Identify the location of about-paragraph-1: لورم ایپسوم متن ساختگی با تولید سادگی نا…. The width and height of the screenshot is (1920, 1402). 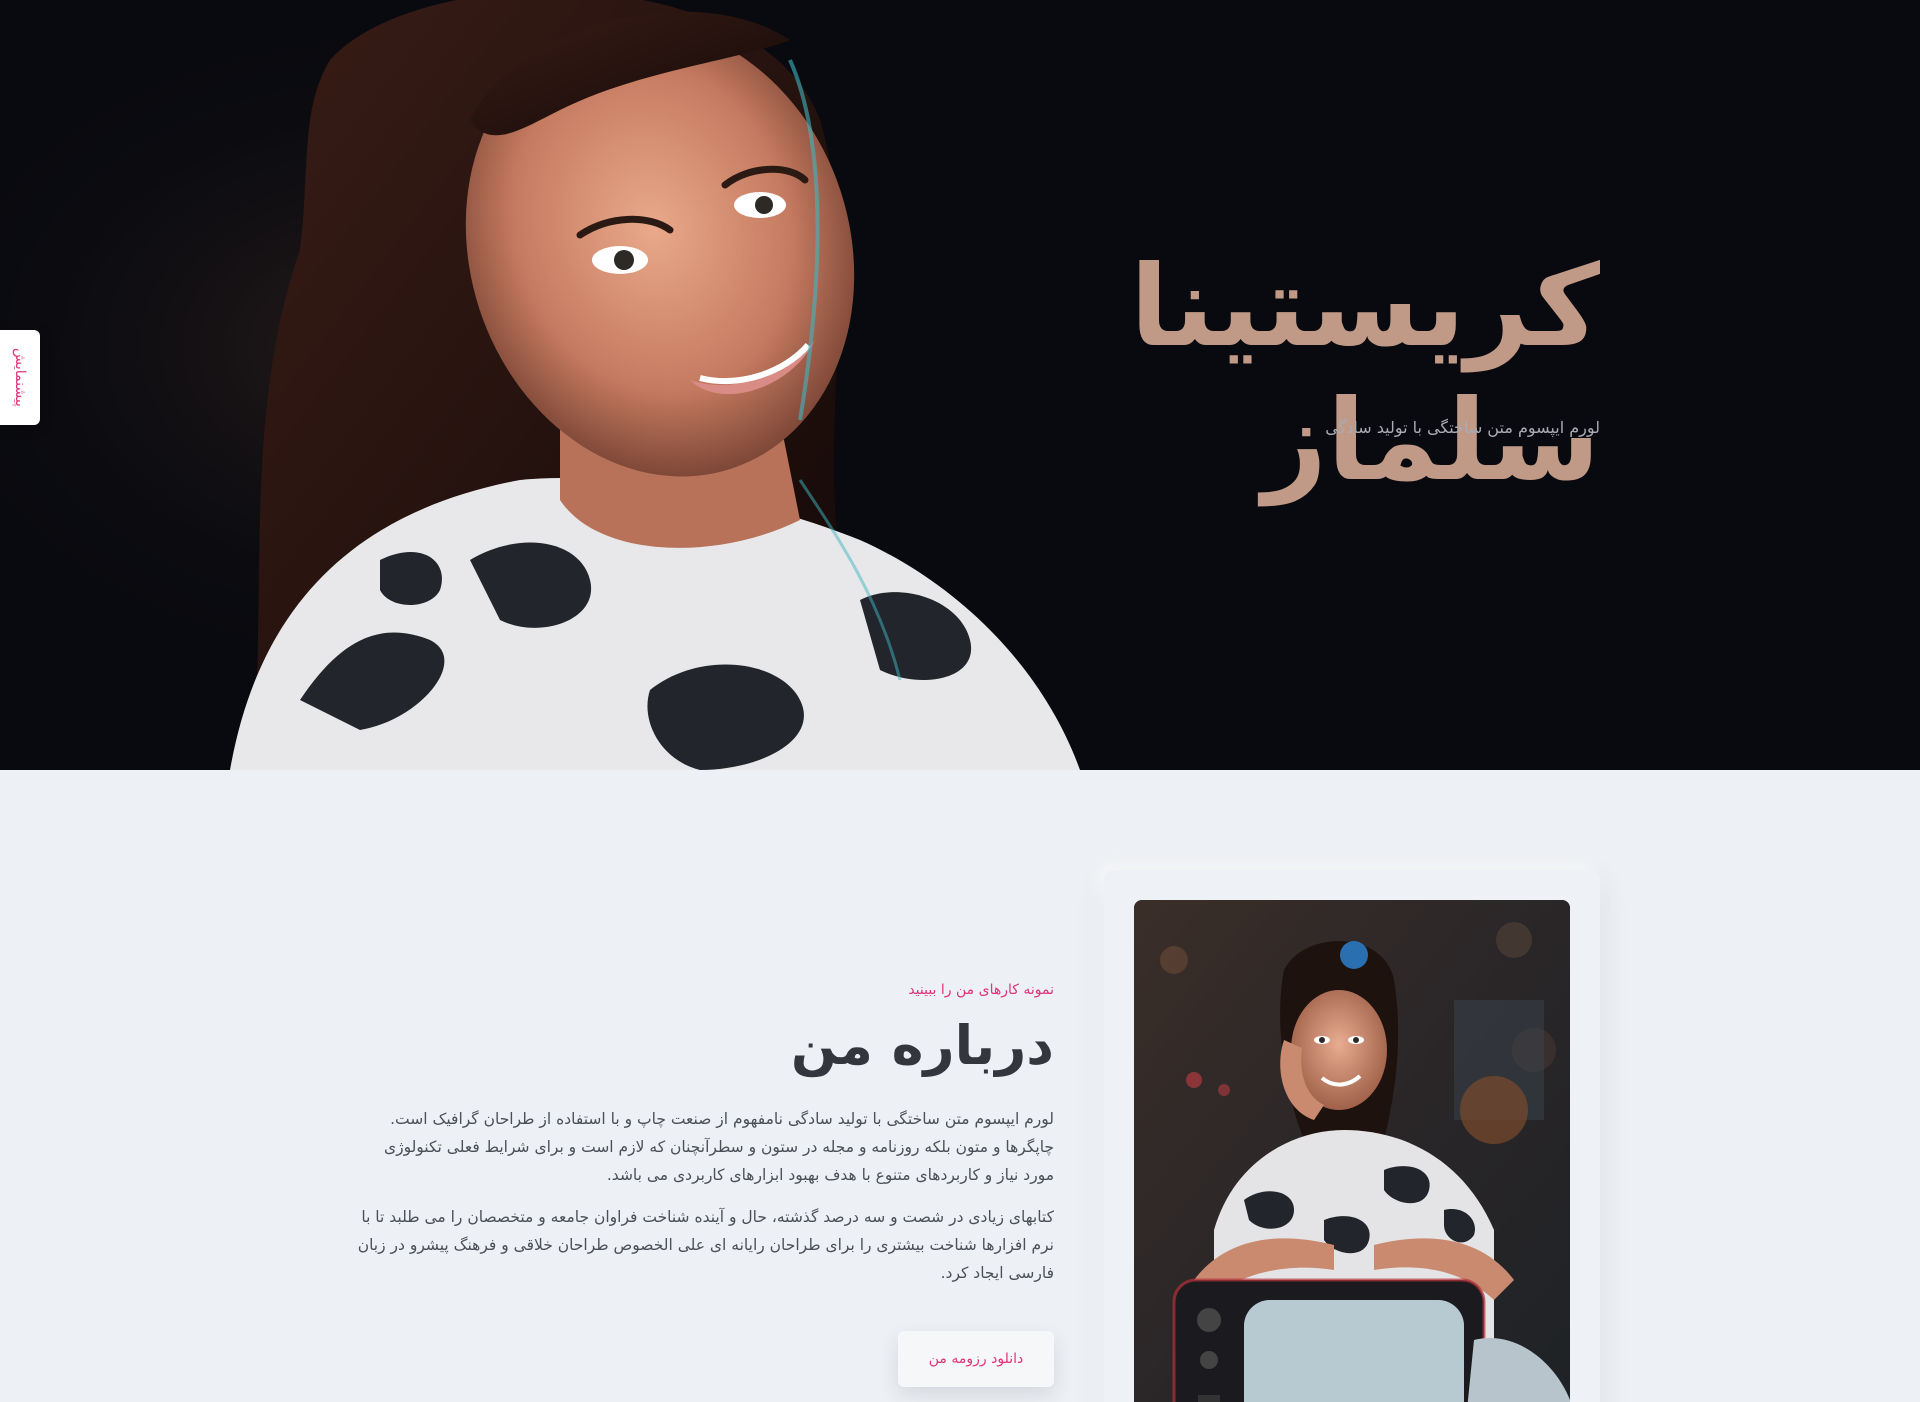
(718, 1147).